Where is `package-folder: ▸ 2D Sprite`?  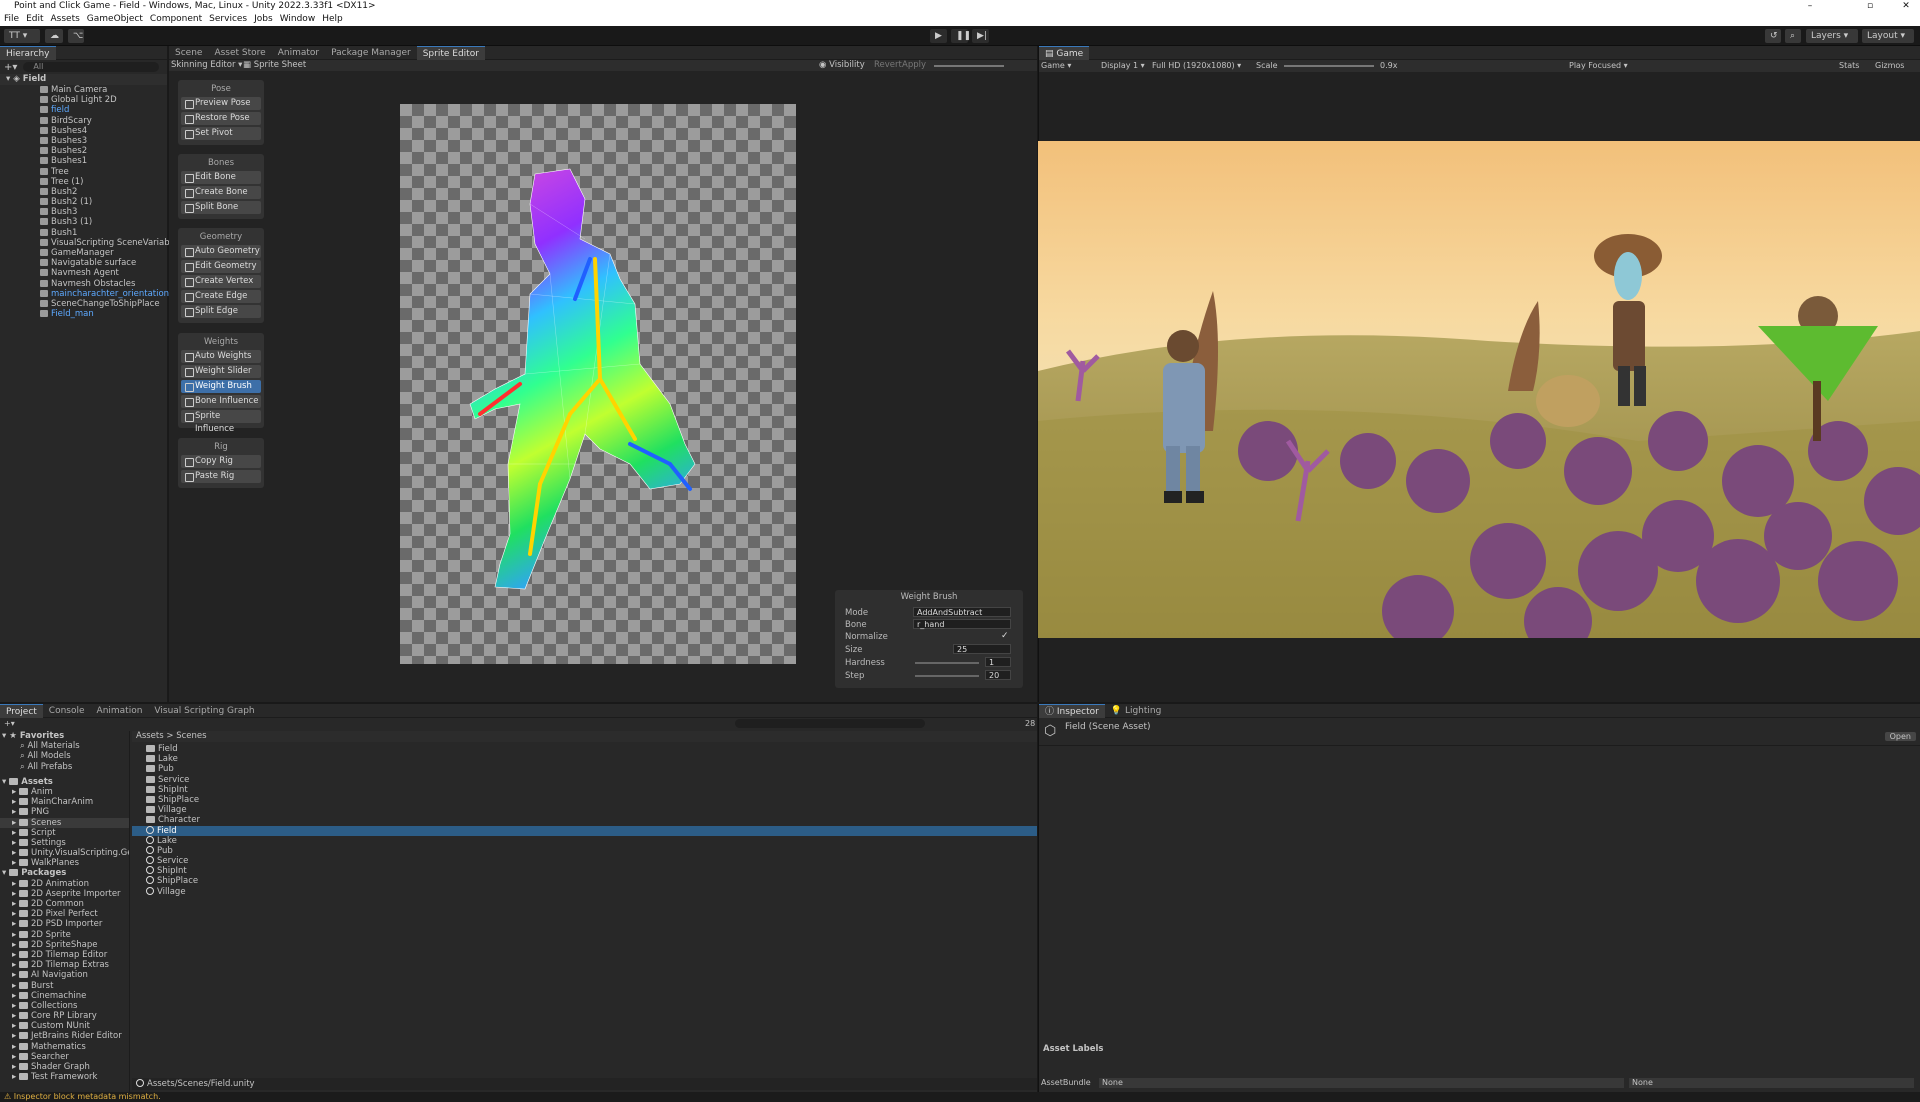 package-folder: ▸ 2D Sprite is located at coordinates (64, 935).